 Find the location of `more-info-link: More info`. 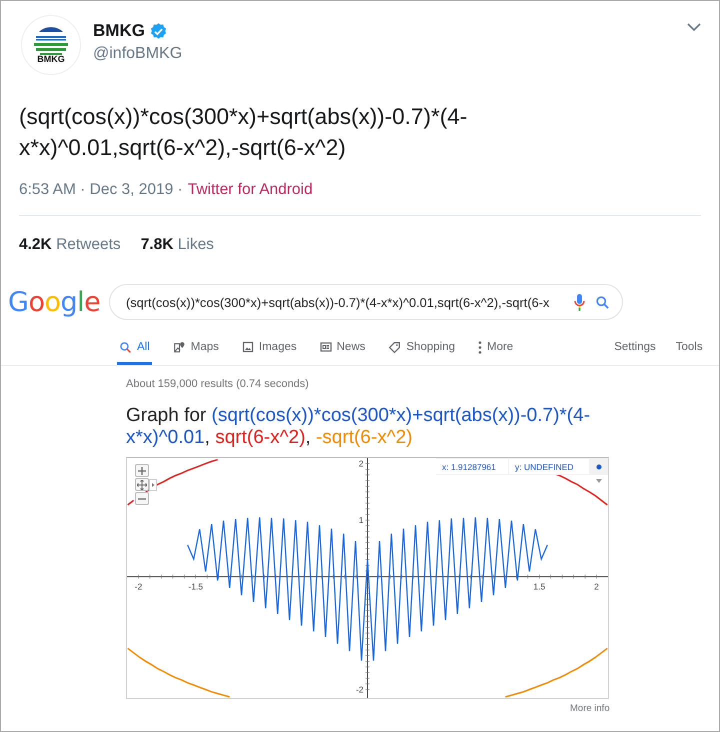

more-info-link: More info is located at coordinates (590, 708).